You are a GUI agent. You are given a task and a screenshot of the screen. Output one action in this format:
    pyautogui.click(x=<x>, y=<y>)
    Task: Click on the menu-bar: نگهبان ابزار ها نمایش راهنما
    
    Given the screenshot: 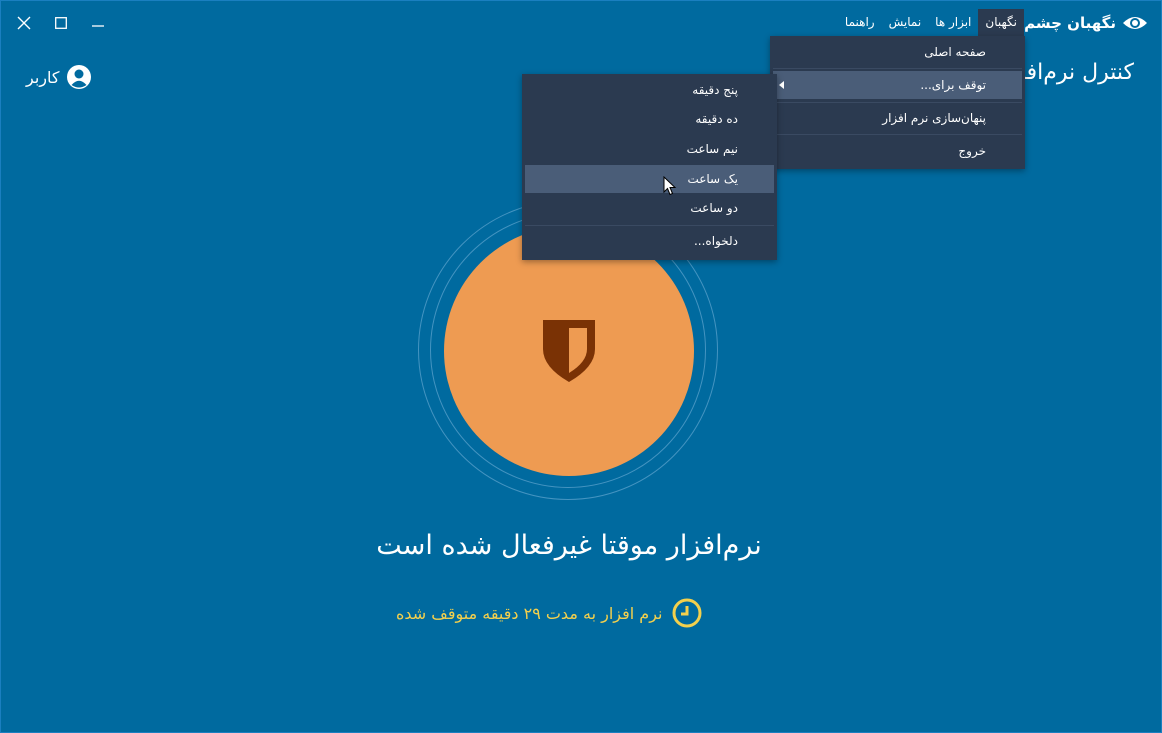 What is the action you would take?
    pyautogui.click(x=931, y=22)
    